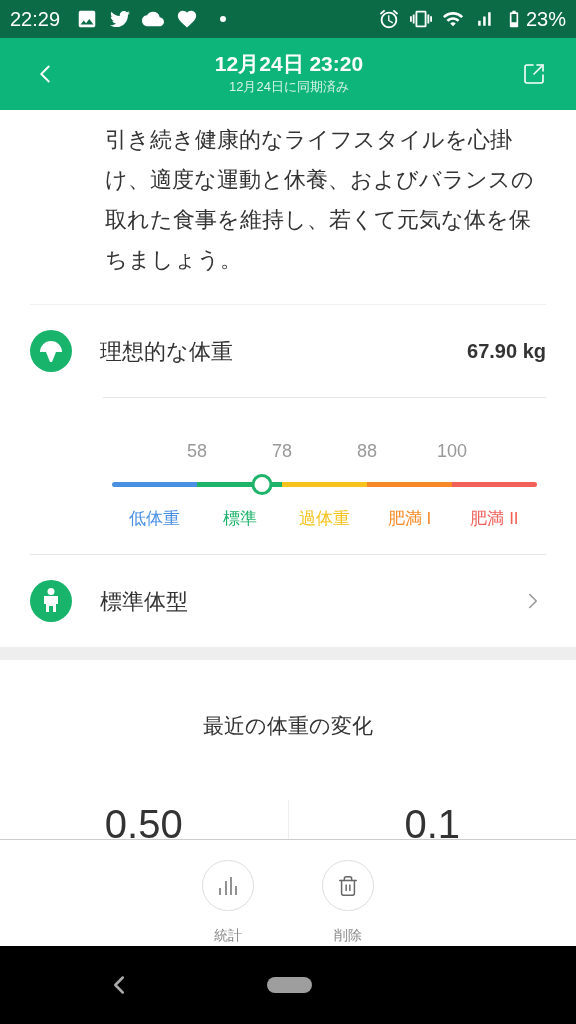 This screenshot has width=576, height=1024. Describe the element at coordinates (282, 451) in the screenshot. I see `scale-tick: 78` at that location.